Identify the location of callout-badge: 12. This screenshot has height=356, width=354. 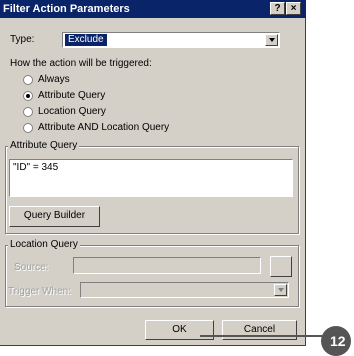
(336, 341).